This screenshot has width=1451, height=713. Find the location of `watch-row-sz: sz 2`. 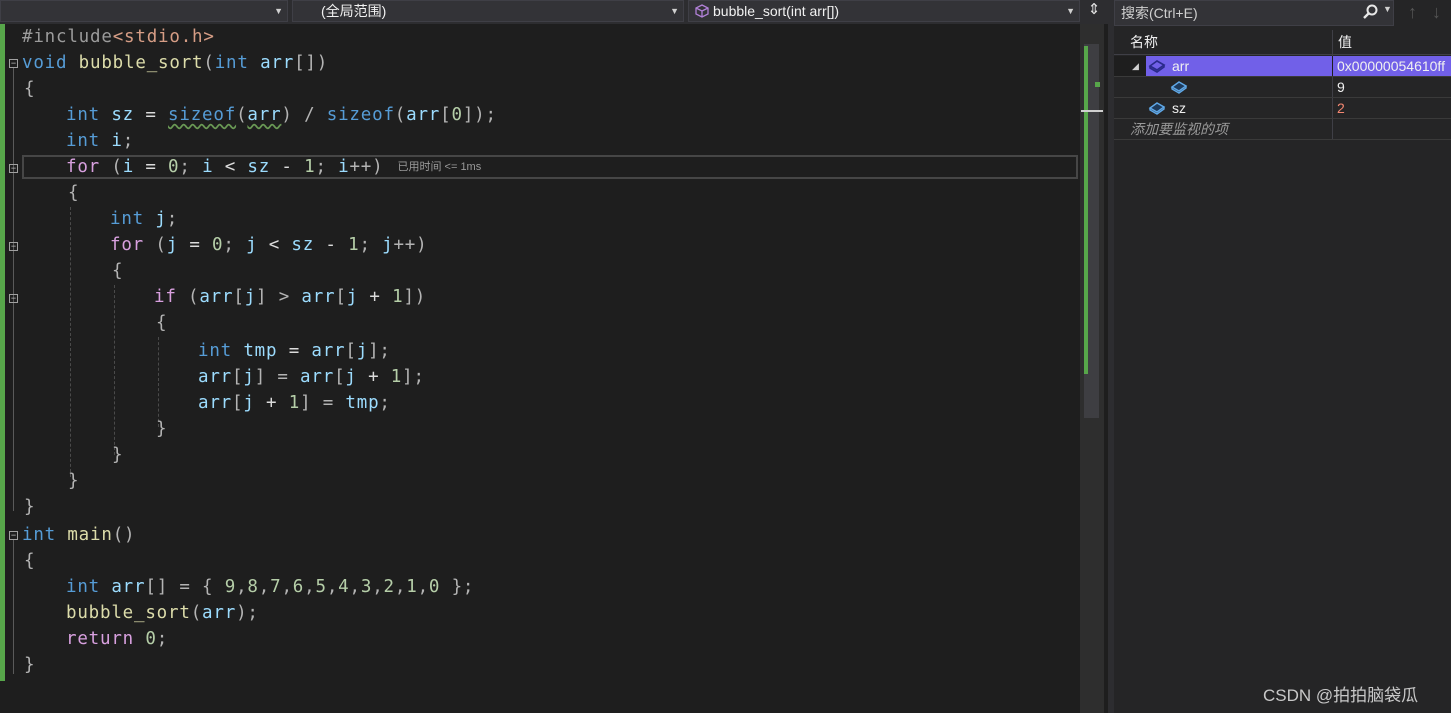

watch-row-sz: sz 2 is located at coordinates (1282, 108).